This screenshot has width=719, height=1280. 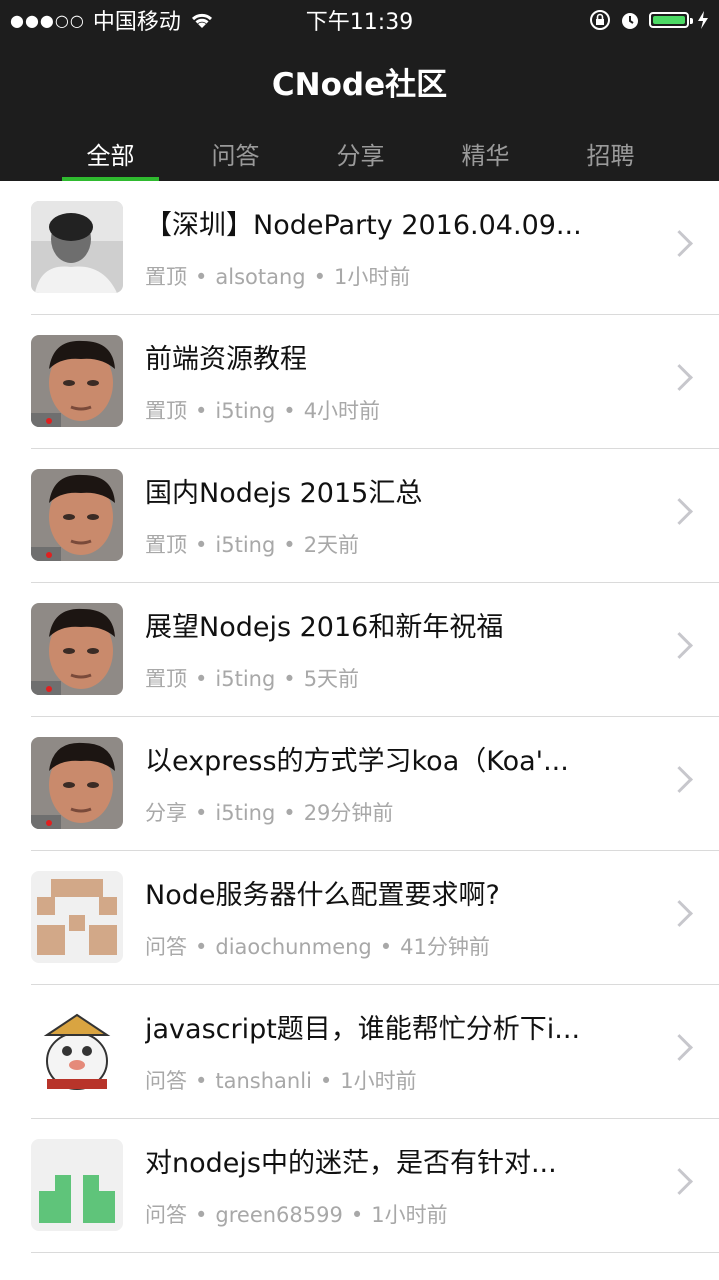 What do you see at coordinates (703, 20) in the screenshot?
I see `charging-icon` at bounding box center [703, 20].